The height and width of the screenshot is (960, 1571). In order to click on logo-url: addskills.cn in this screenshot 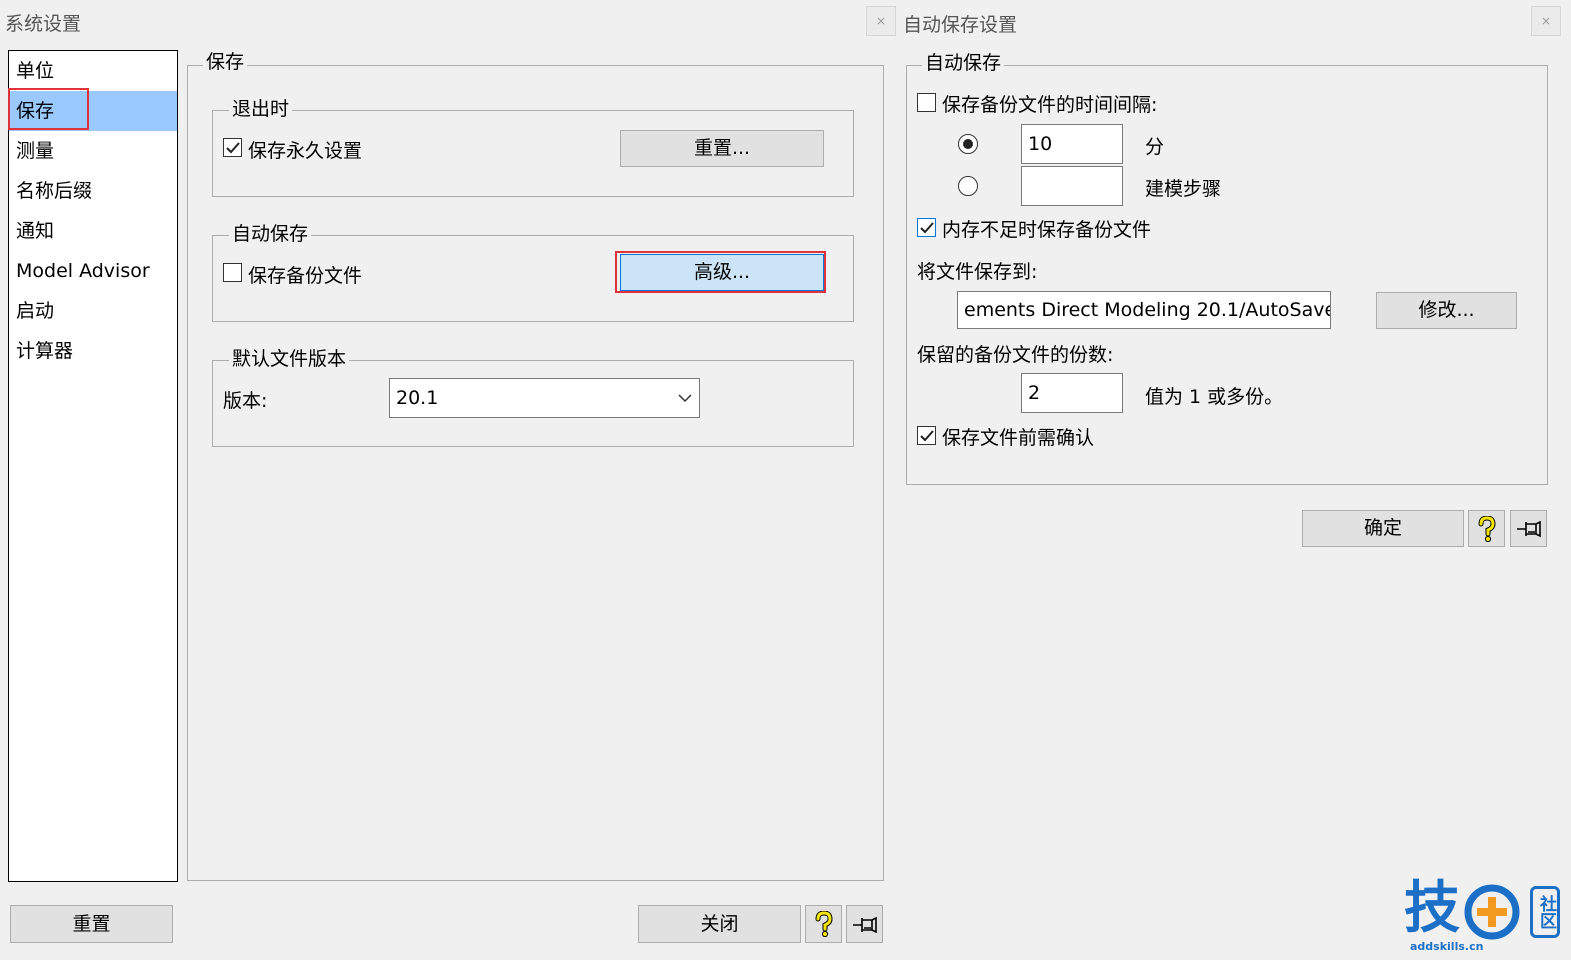, I will do `click(1447, 946)`.